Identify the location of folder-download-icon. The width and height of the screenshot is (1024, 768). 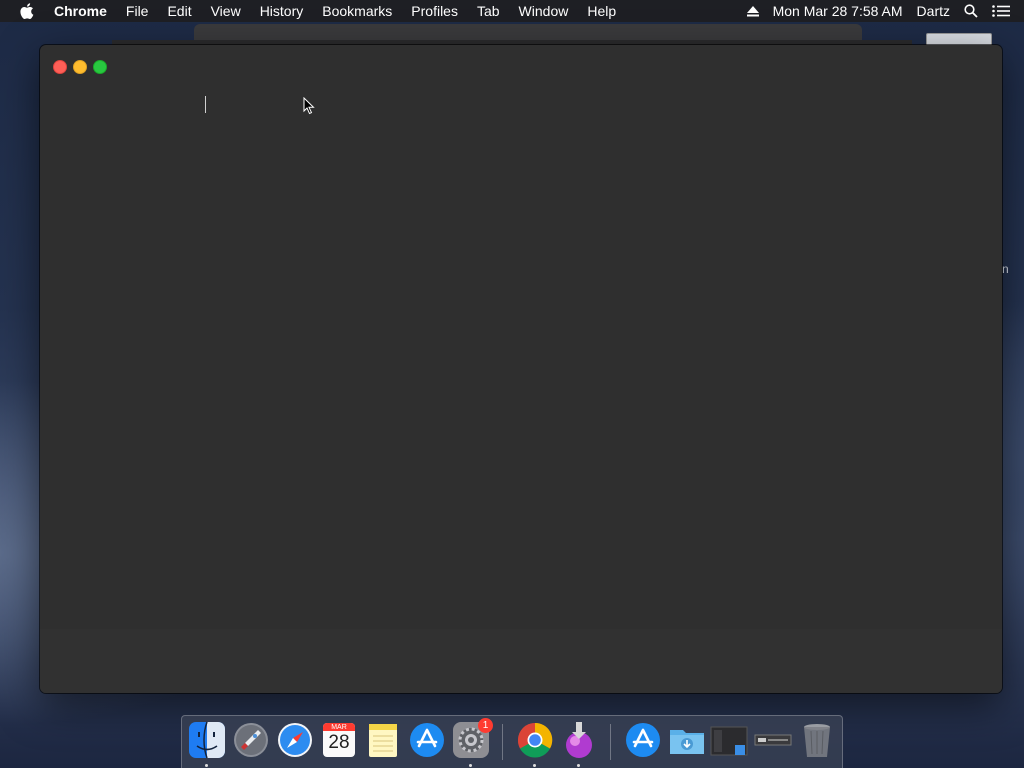
(687, 740).